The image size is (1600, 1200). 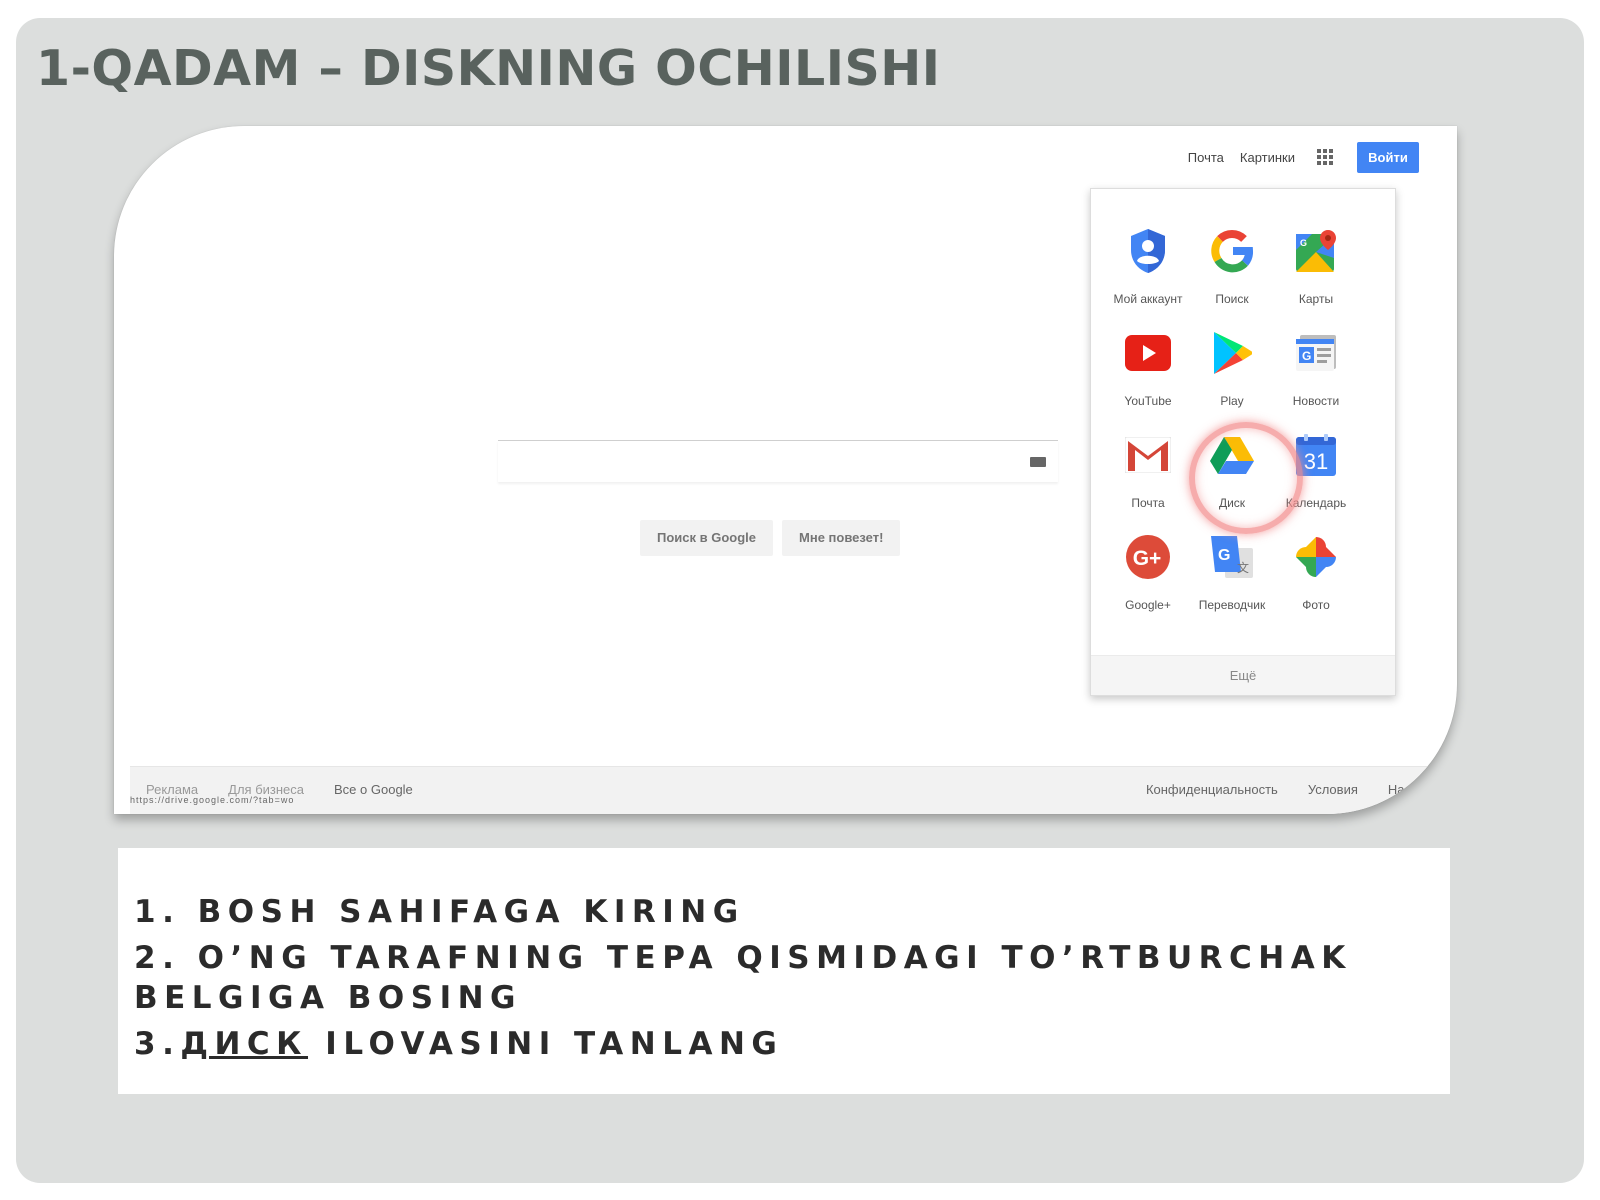 What do you see at coordinates (1232, 584) in the screenshot?
I see `app-translate: G 文 Переводчик` at bounding box center [1232, 584].